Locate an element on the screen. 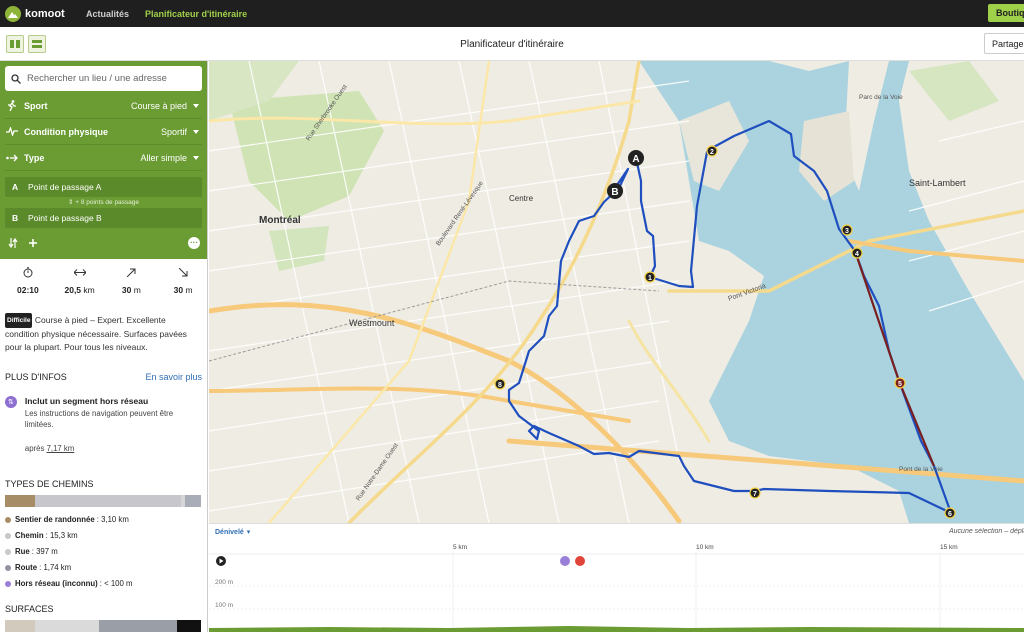 Image resolution: width=1024 pixels, height=632 pixels. marker-2: 2 is located at coordinates (712, 152).